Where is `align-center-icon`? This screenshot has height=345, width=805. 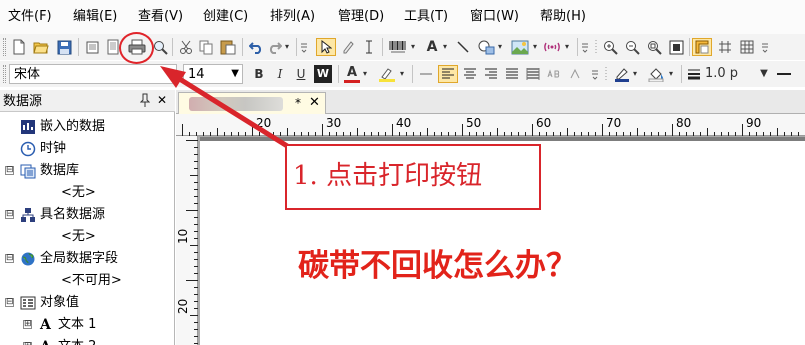 align-center-icon is located at coordinates (470, 74).